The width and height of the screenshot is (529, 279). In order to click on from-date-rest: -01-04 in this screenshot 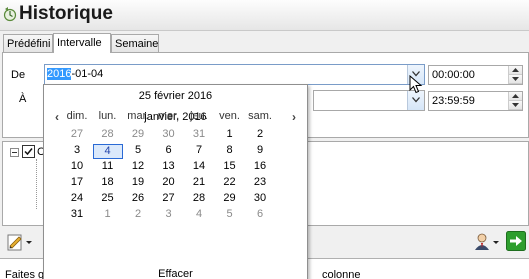, I will do `click(87, 74)`.